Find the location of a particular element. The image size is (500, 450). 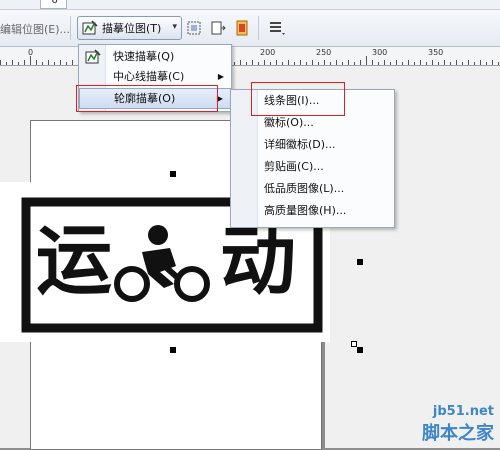

highlight-box-outline-trace is located at coordinates (147, 98).